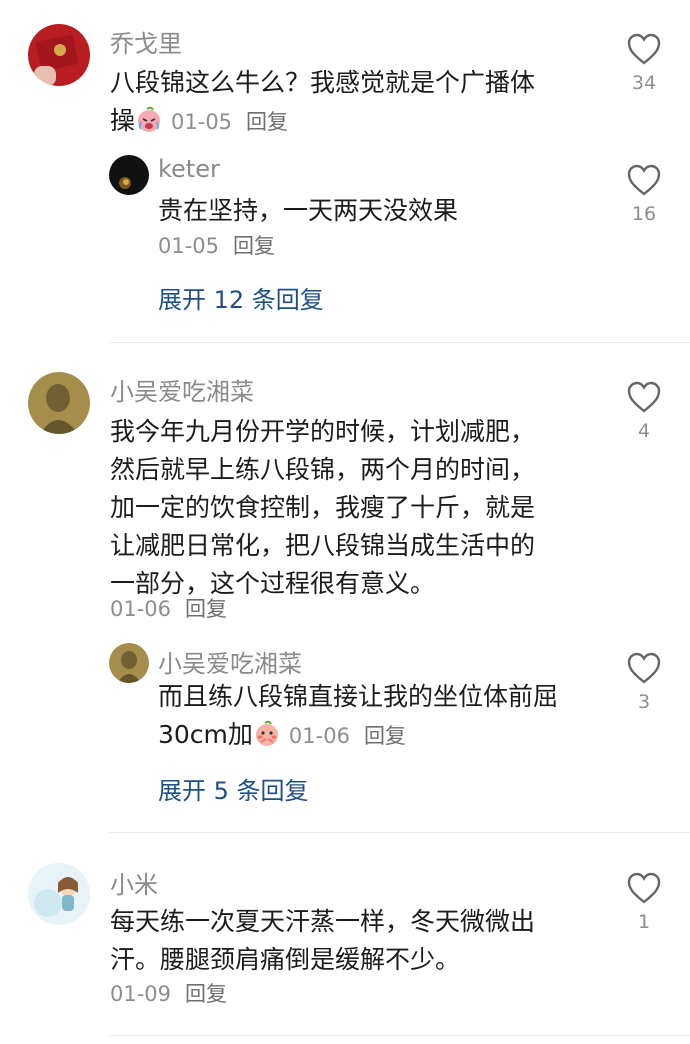 This screenshot has width=690, height=1044. Describe the element at coordinates (241, 297) in the screenshot. I see `expand-replies-link: 展开 12 条回复` at that location.